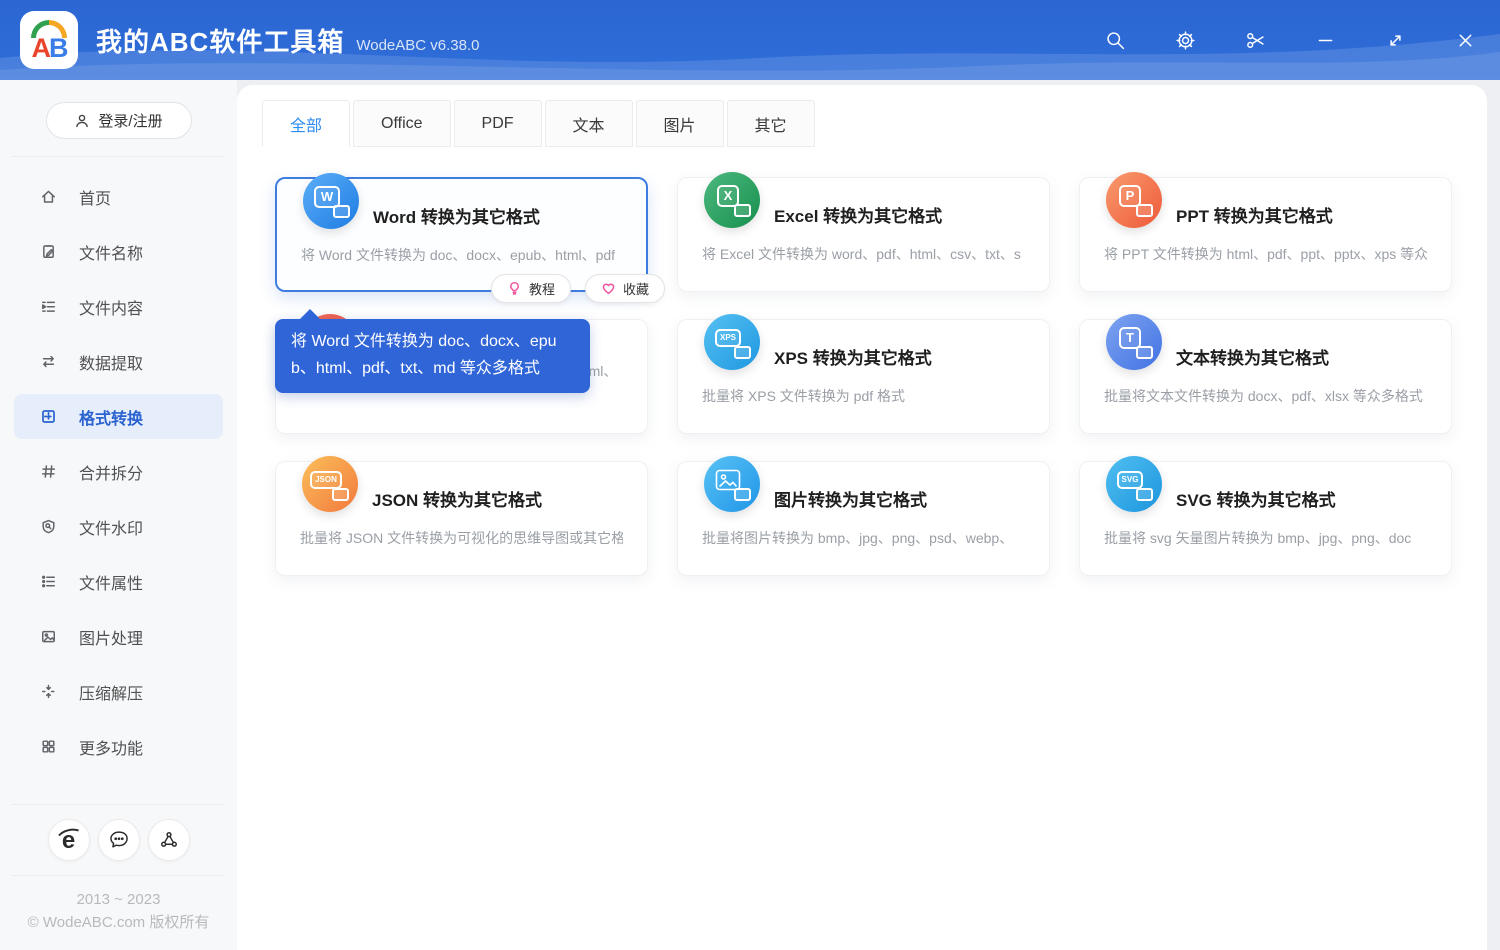 The width and height of the screenshot is (1500, 950). I want to click on file-name-icon, so click(48, 251).